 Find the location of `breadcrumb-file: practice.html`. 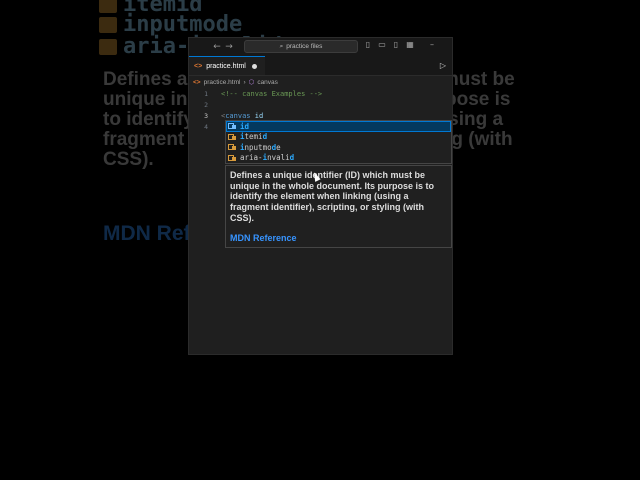

breadcrumb-file: practice.html is located at coordinates (222, 82).